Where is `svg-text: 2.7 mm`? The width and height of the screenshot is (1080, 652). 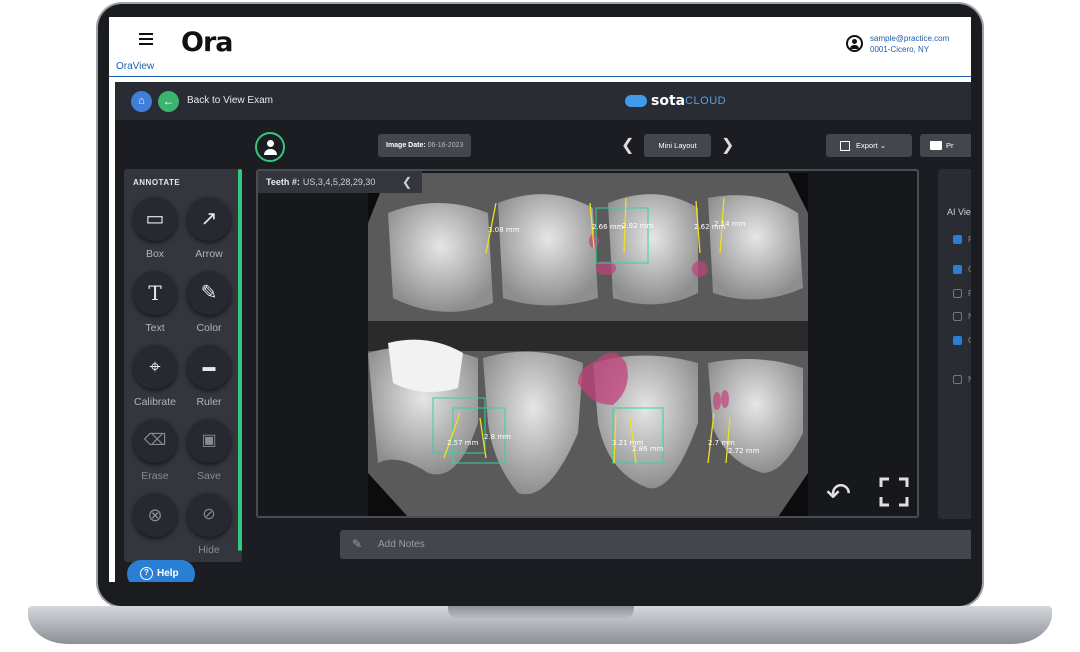 svg-text: 2.7 mm is located at coordinates (721, 443).